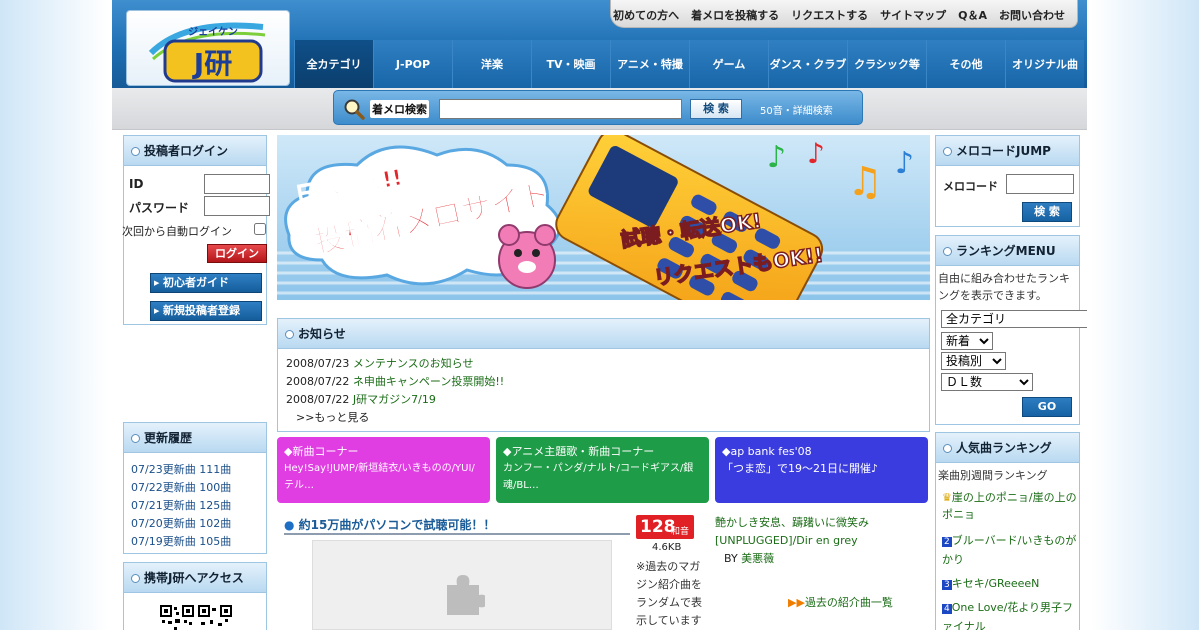 The width and height of the screenshot is (1199, 630). Describe the element at coordinates (1004, 287) in the screenshot. I see `ranking-menu-desc: 自由に組み合わせたランキングを表示できます。` at that location.